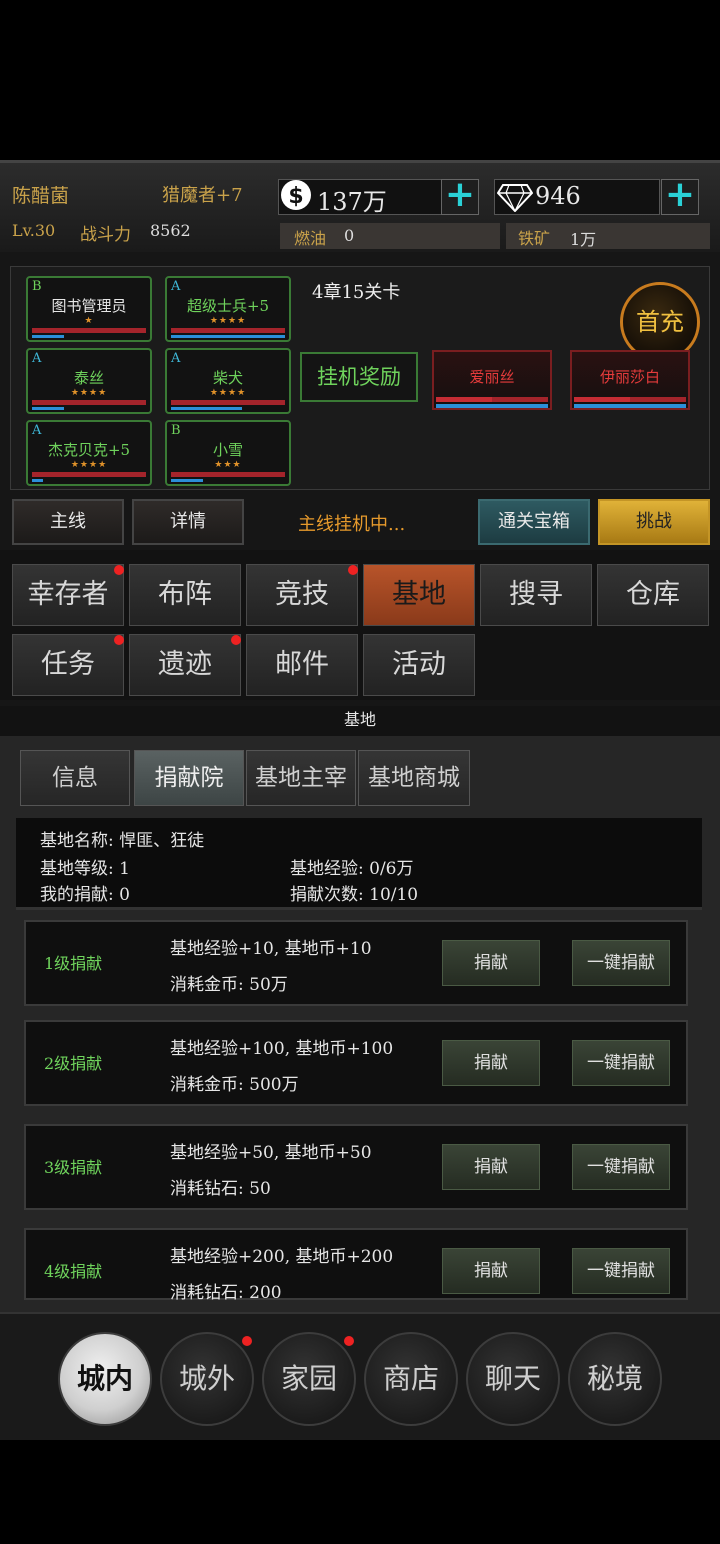  What do you see at coordinates (73, 1271) in the screenshot?
I see `donation-level: 4级捐献` at bounding box center [73, 1271].